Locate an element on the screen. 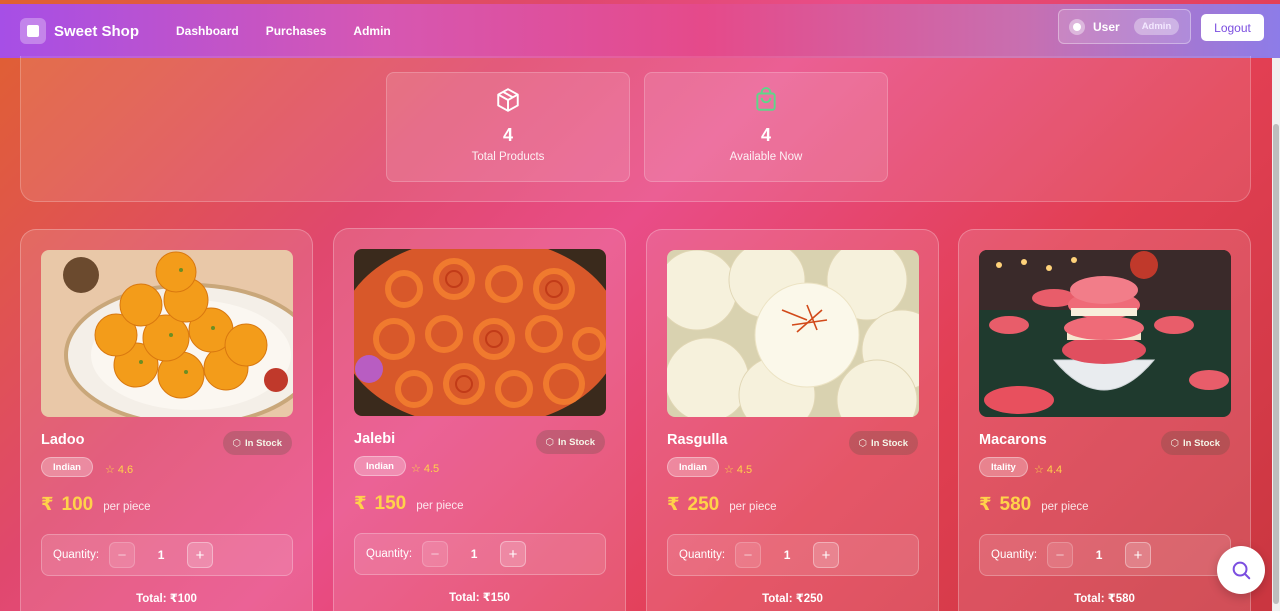 This screenshot has width=1280, height=611. scrollbar-thumb is located at coordinates (1276, 364).